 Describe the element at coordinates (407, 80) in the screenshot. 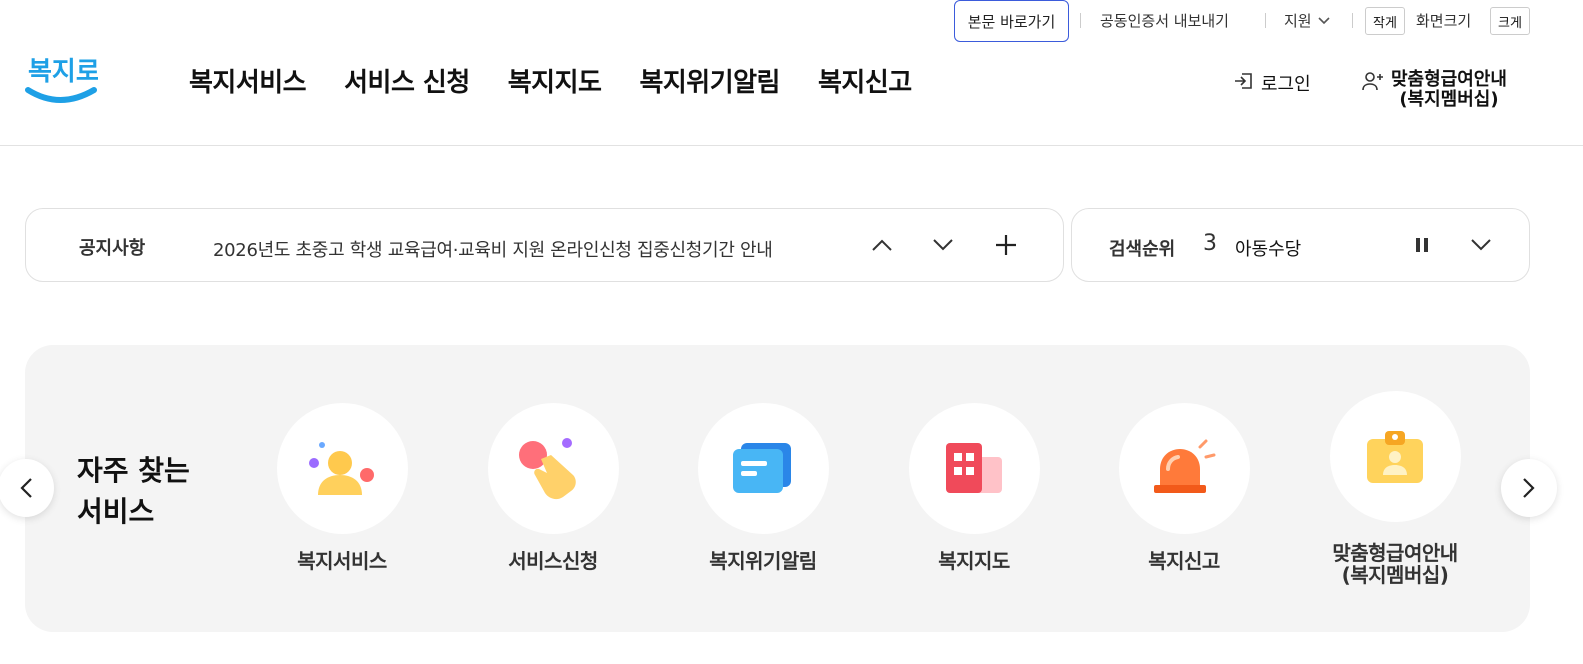

I see `nav-service-apply: 서비스 신청` at that location.